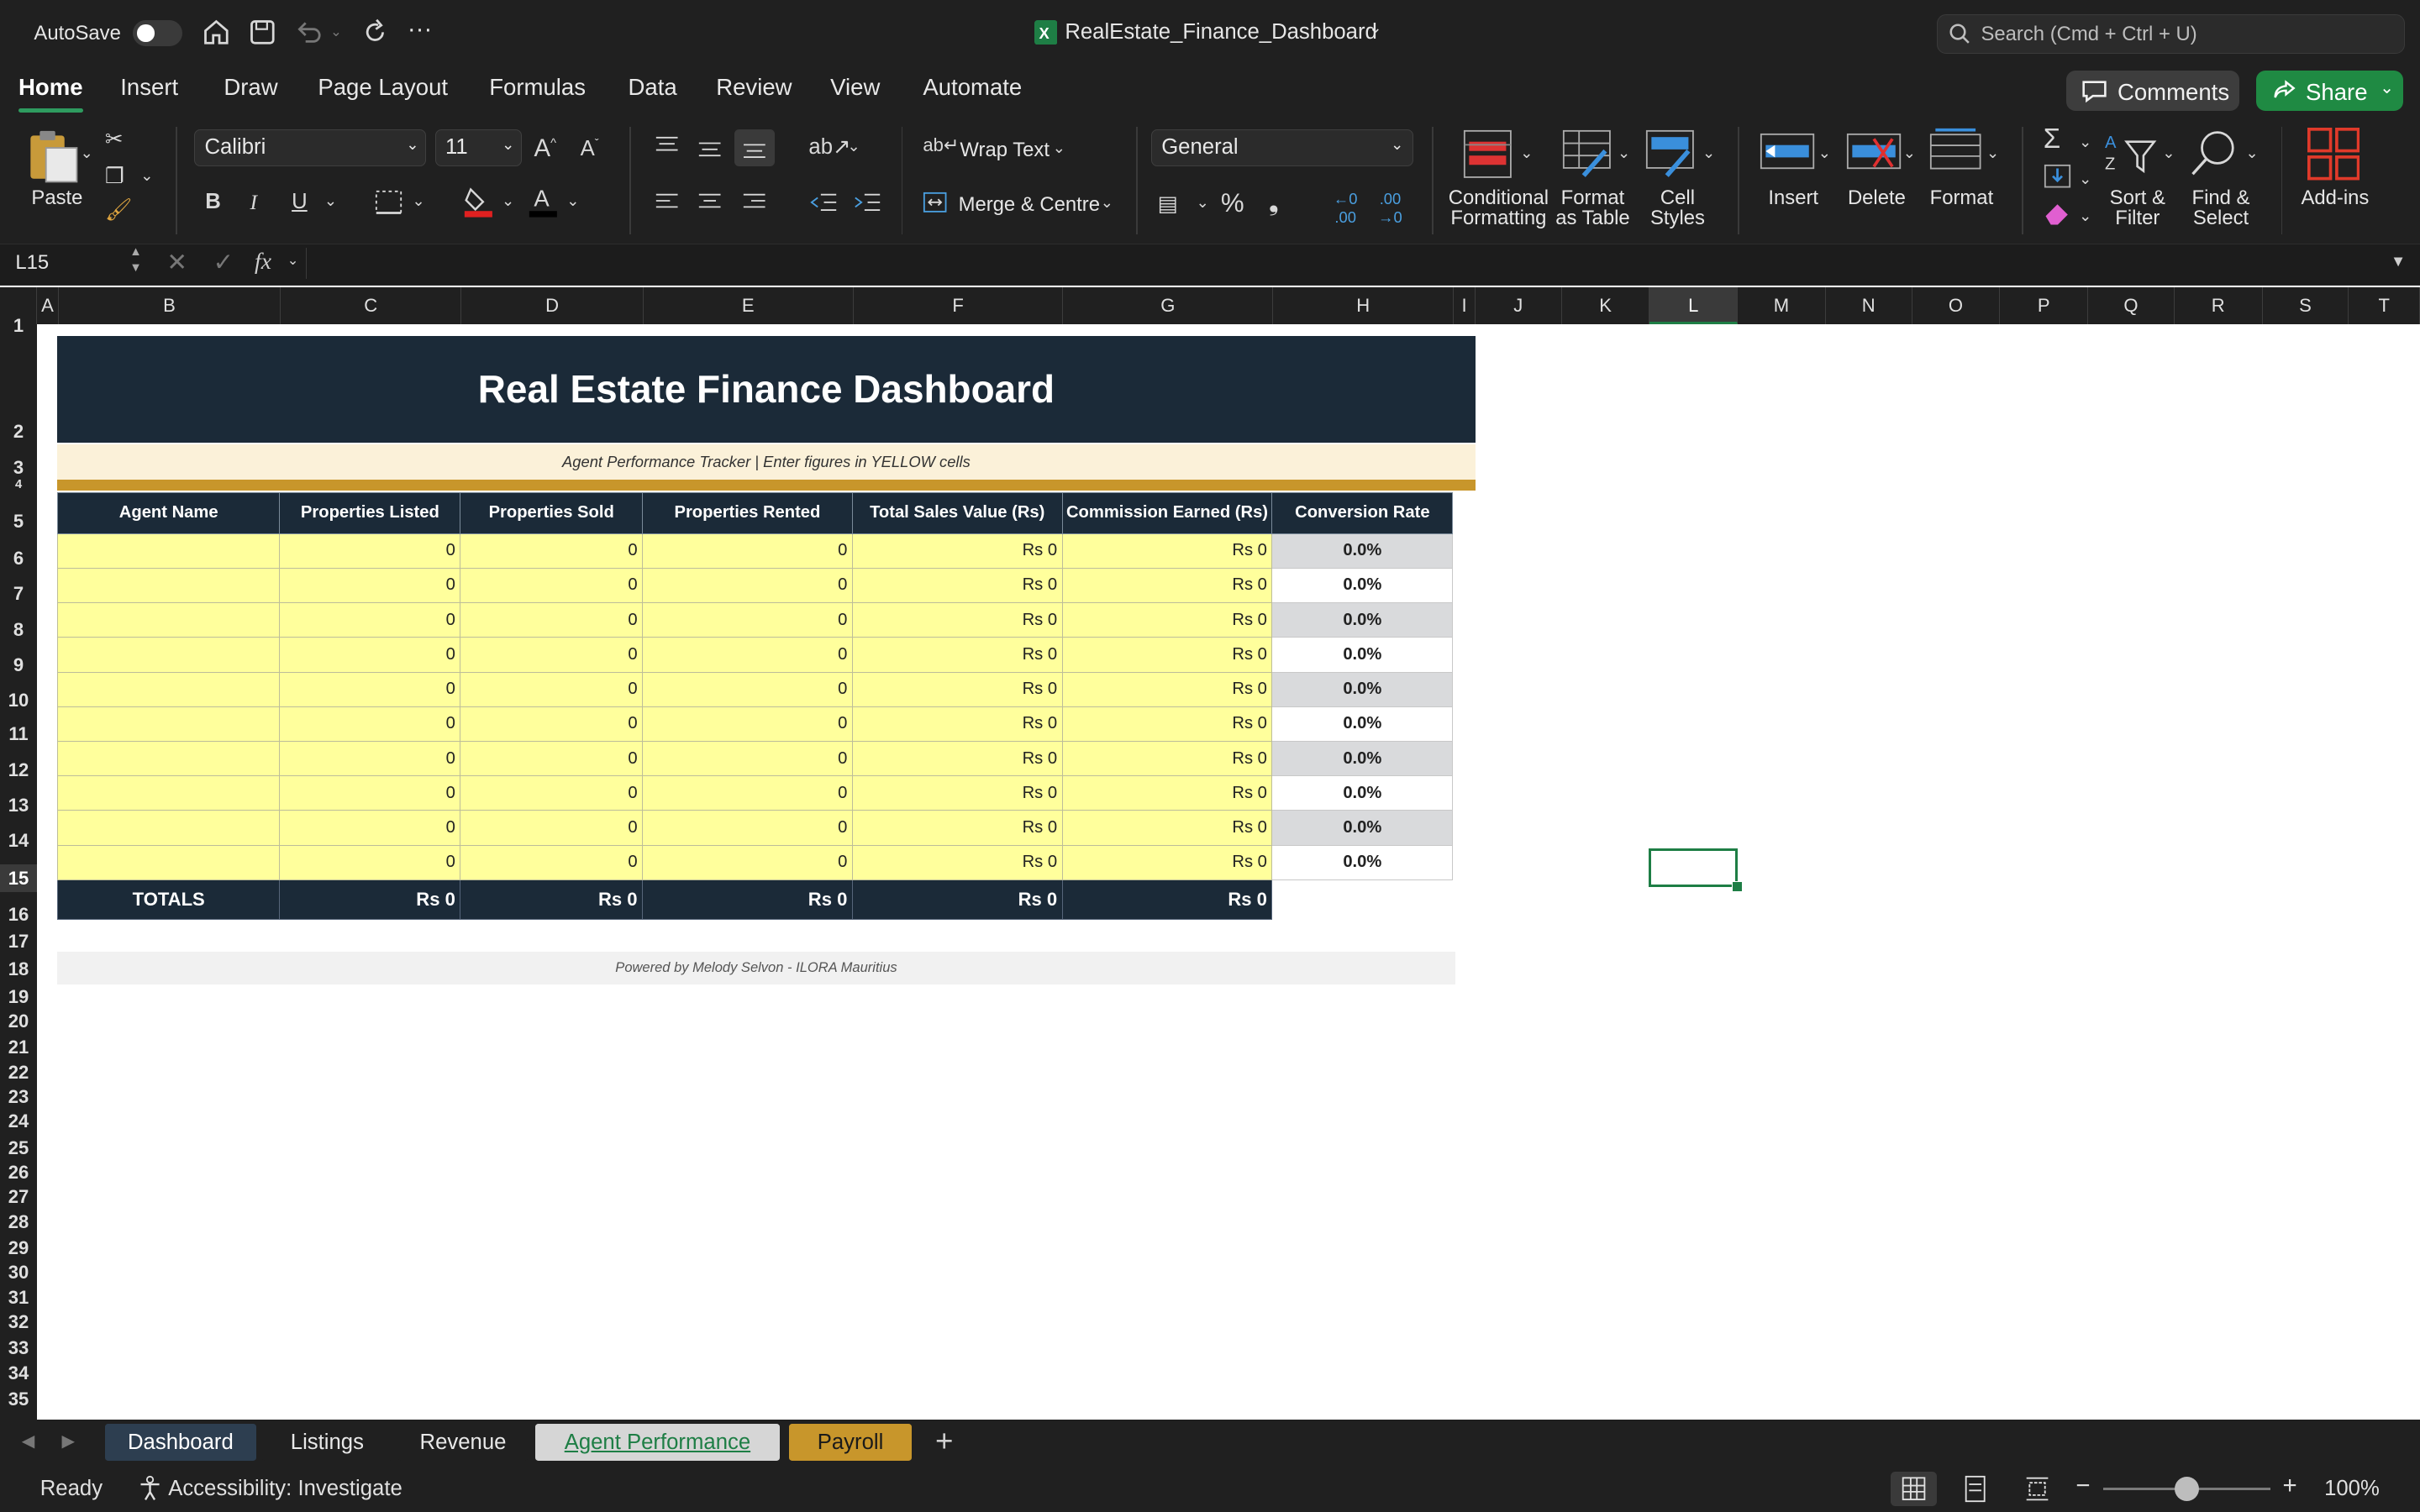  Describe the element at coordinates (1824, 153) in the screenshot. I see `insert-cells-chevron-icon: ⌄` at that location.